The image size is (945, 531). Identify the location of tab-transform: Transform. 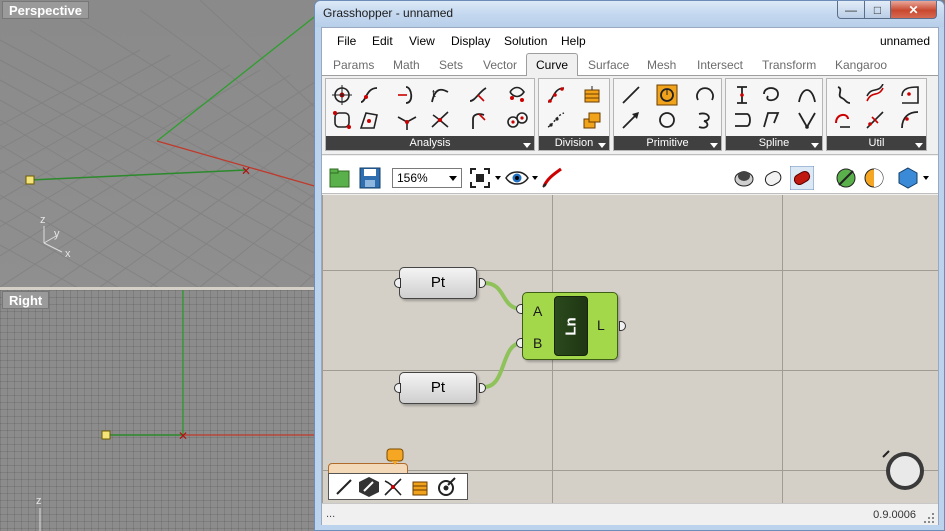
(789, 65).